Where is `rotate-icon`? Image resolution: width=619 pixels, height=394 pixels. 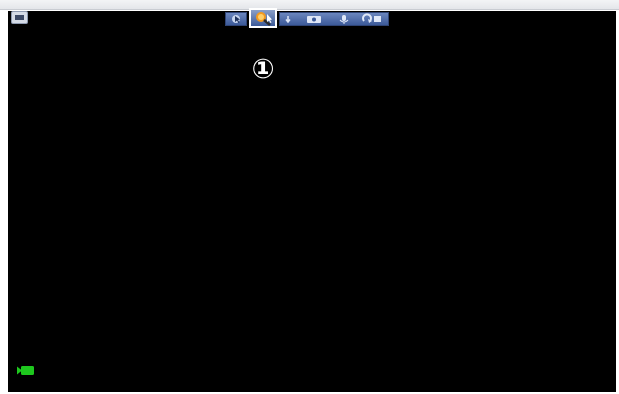 rotate-icon is located at coordinates (371, 18).